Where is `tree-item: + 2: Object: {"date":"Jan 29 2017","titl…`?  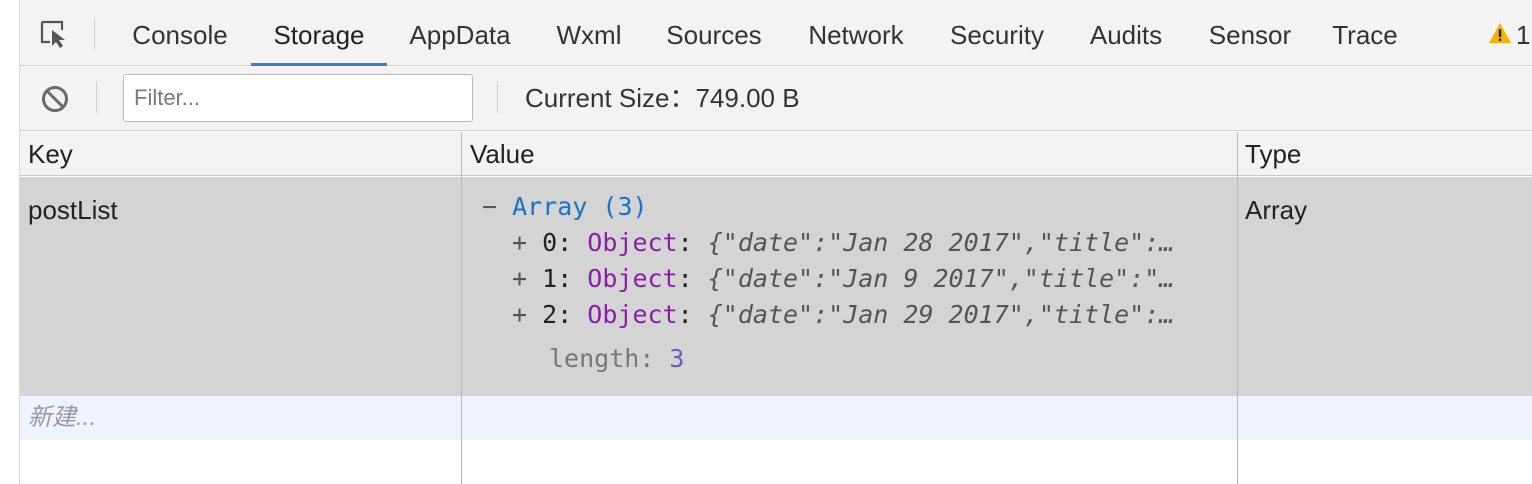 tree-item: + 2: Object: {"date":"Jan 29 2017","titl… is located at coordinates (843, 315).